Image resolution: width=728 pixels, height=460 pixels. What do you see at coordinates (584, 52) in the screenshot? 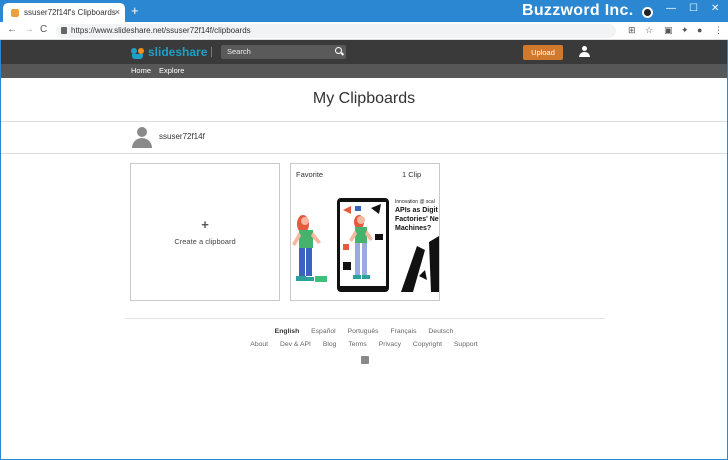
I see `user-icon` at bounding box center [584, 52].